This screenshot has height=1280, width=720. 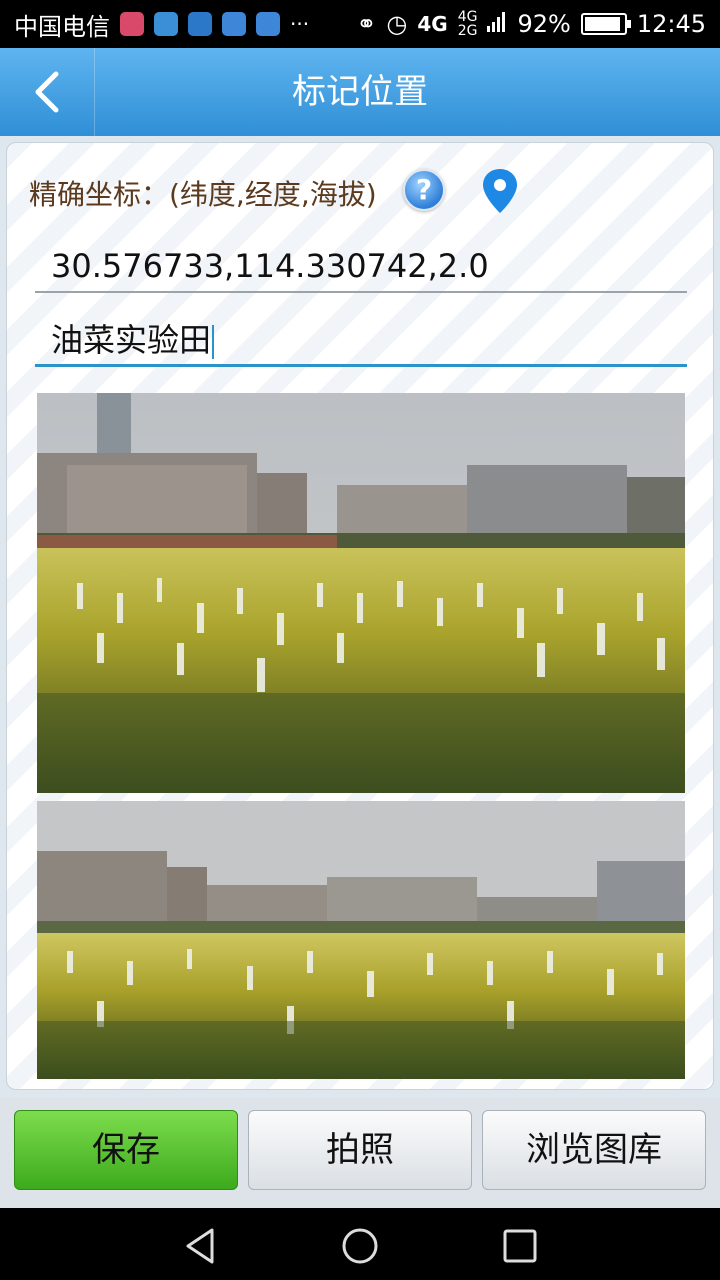 What do you see at coordinates (360, 1150) in the screenshot?
I see `take-photo-button: 拍照` at bounding box center [360, 1150].